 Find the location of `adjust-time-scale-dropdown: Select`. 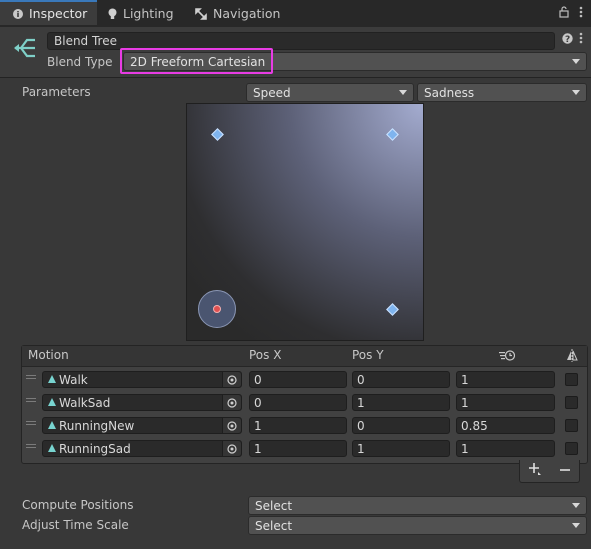

adjust-time-scale-dropdown: Select is located at coordinates (417, 525).